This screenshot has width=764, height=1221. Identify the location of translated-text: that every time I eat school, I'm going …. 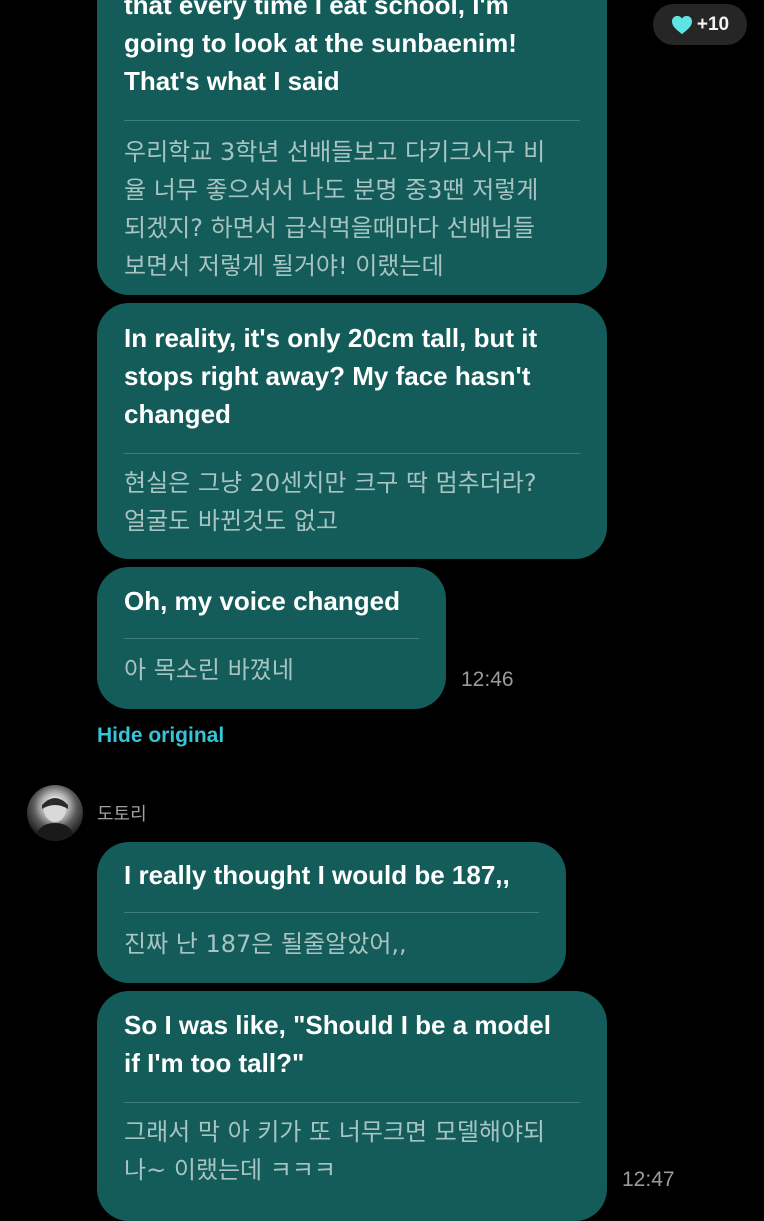
(352, 50).